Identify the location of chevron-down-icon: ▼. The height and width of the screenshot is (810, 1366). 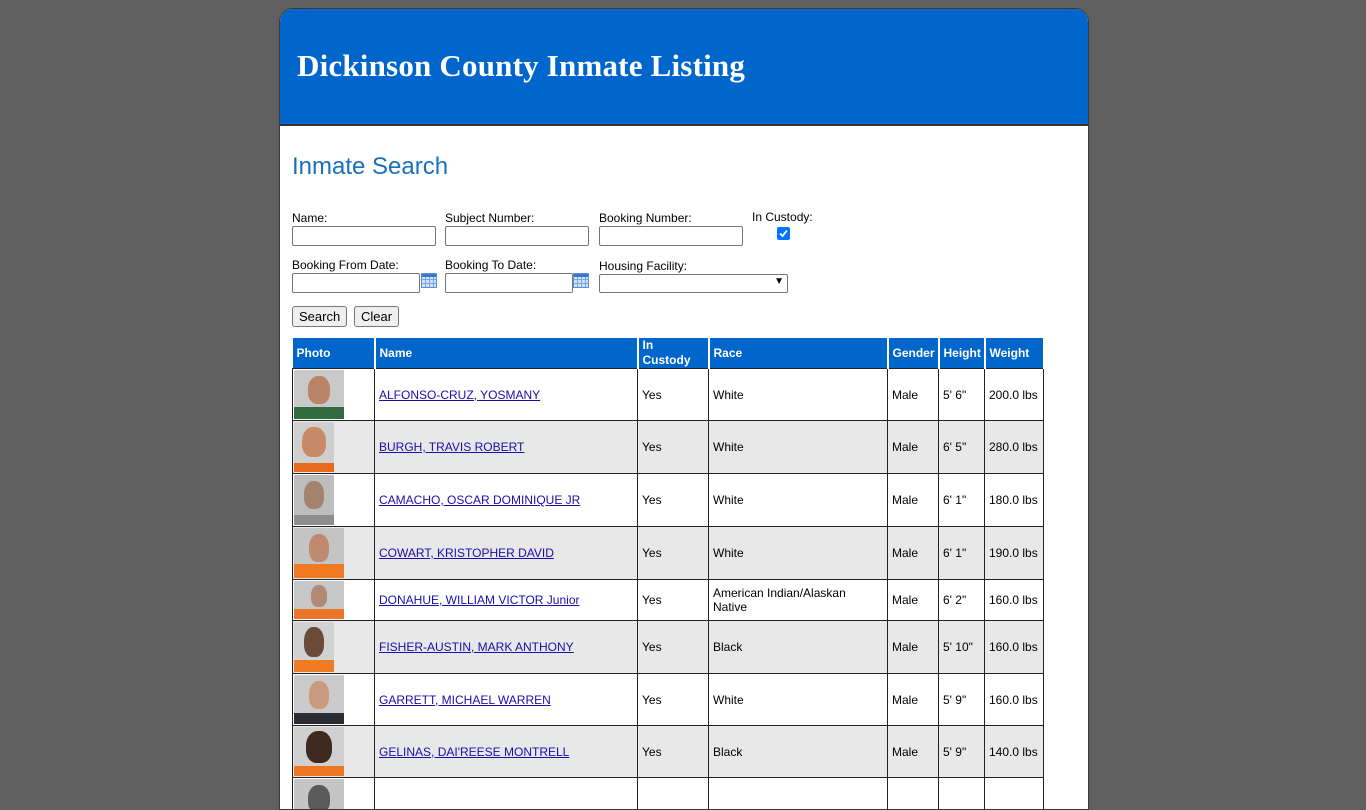
(779, 281).